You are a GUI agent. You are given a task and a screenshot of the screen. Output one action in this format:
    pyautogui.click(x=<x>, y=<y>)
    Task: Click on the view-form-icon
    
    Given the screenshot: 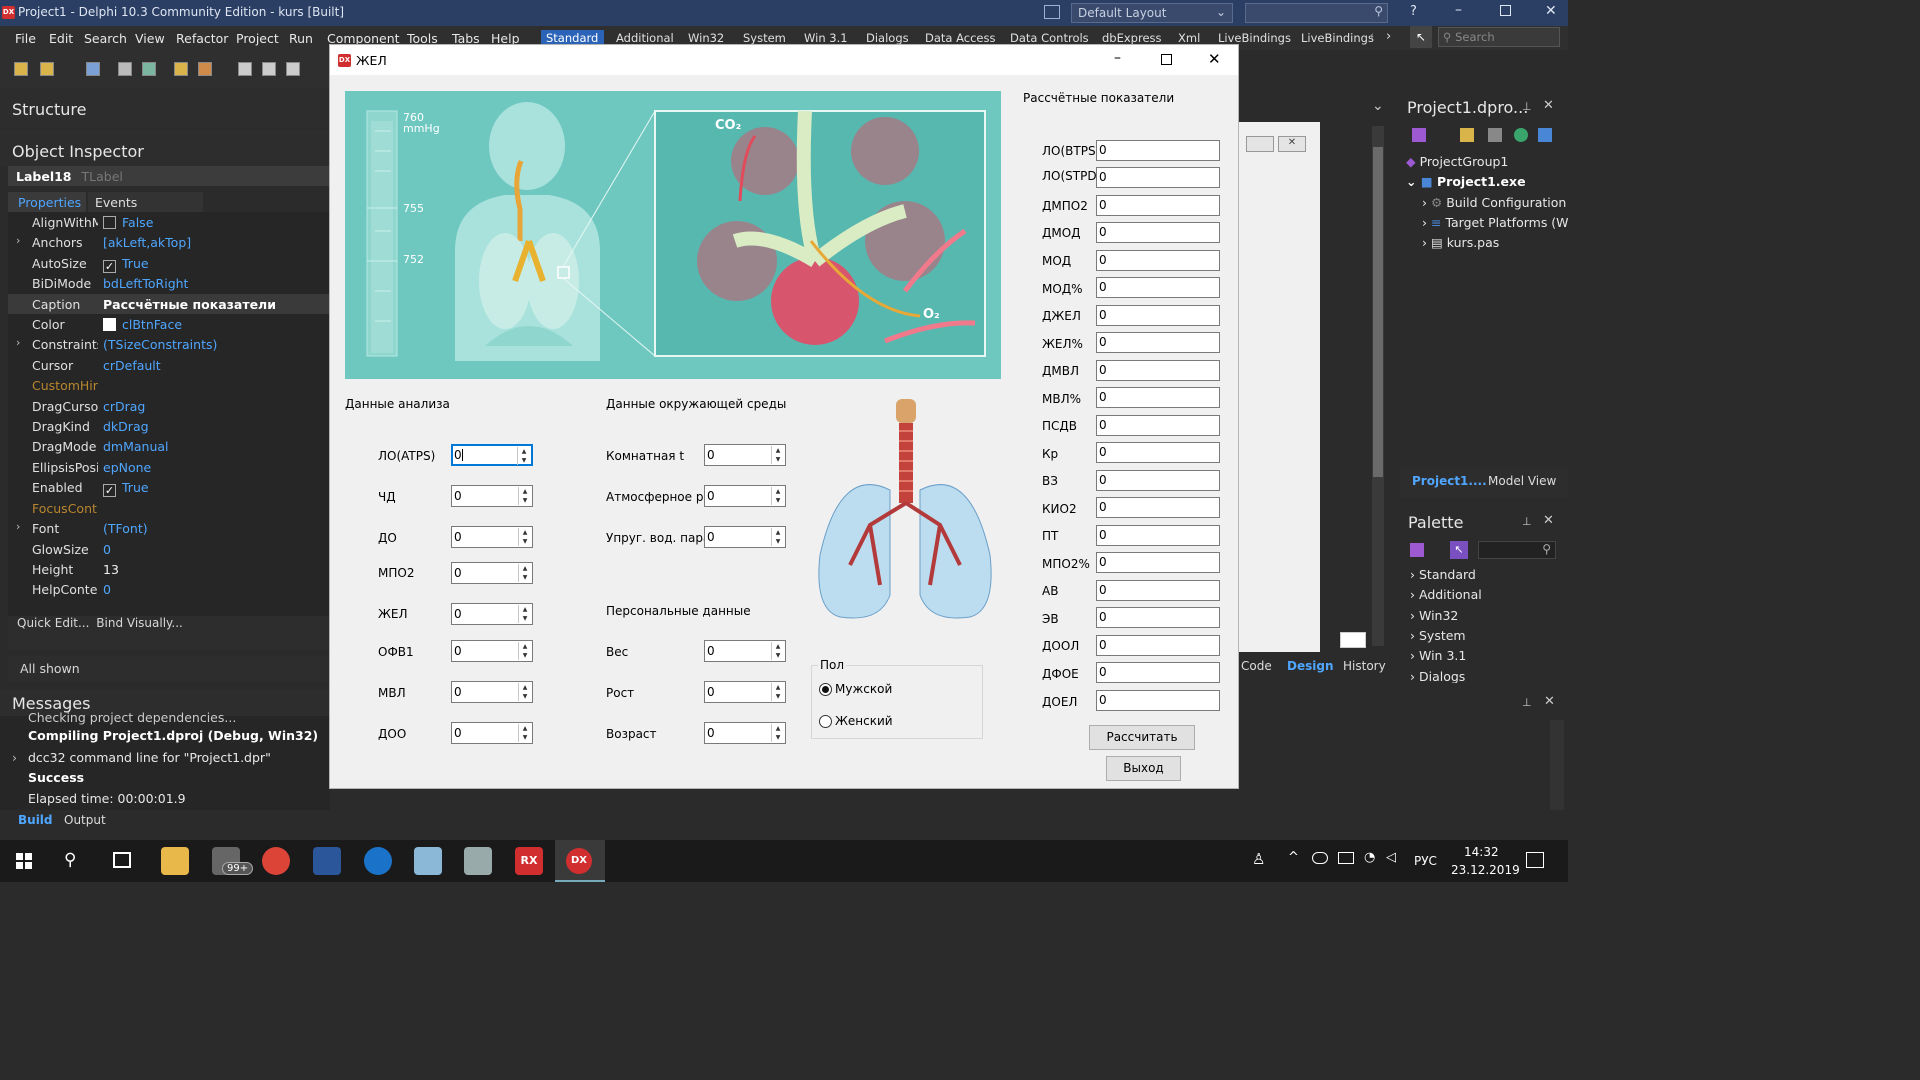 What is the action you would take?
    pyautogui.click(x=269, y=69)
    